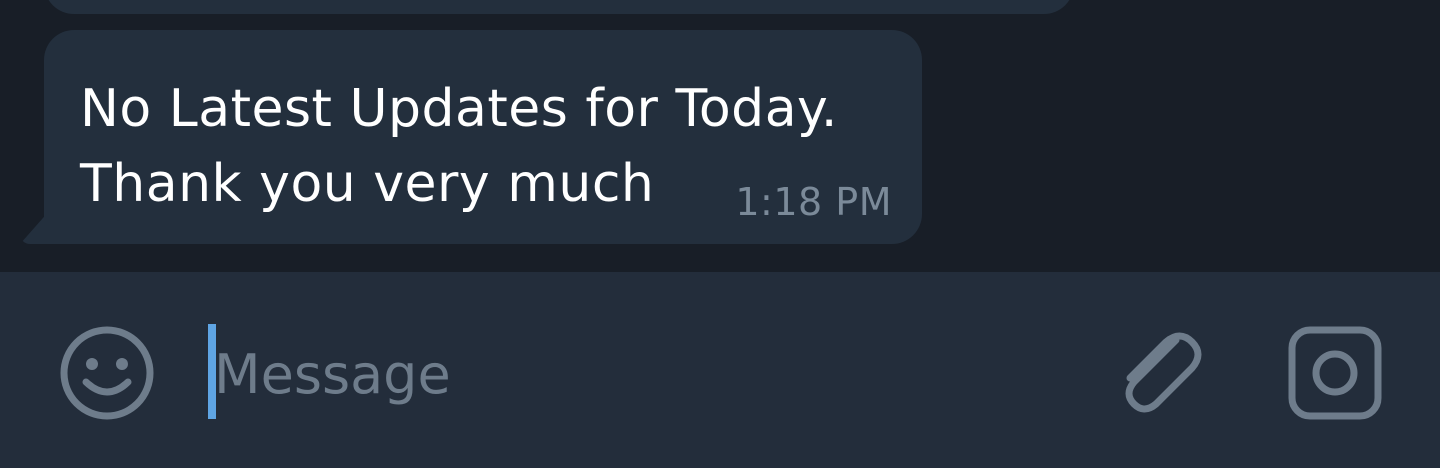 The width and height of the screenshot is (1440, 468). What do you see at coordinates (1163, 372) in the screenshot?
I see `paperclip-icon` at bounding box center [1163, 372].